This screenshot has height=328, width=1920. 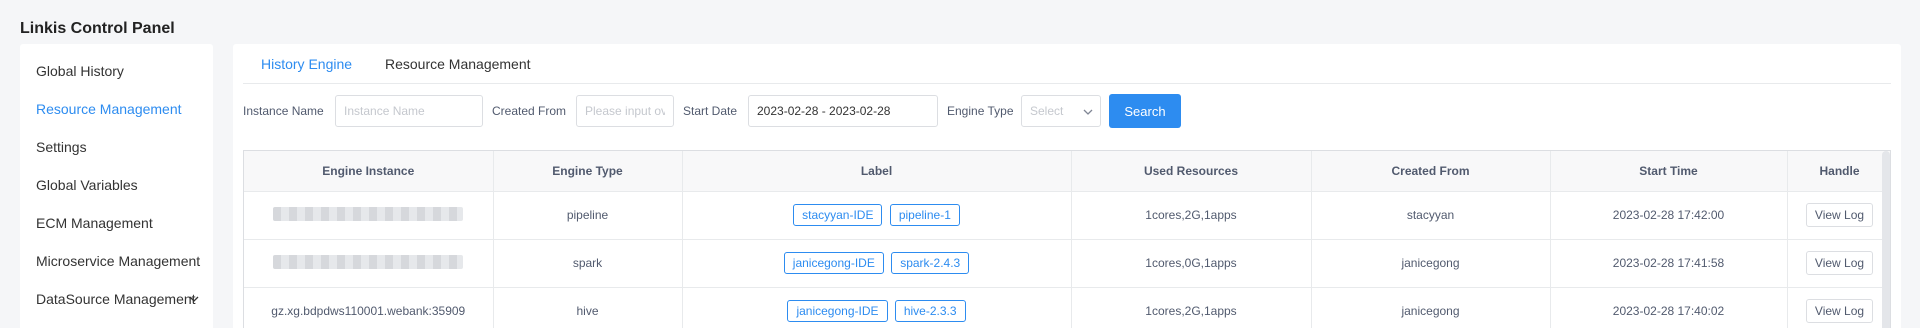 What do you see at coordinates (588, 263) in the screenshot?
I see `engine-type-cell: spark` at bounding box center [588, 263].